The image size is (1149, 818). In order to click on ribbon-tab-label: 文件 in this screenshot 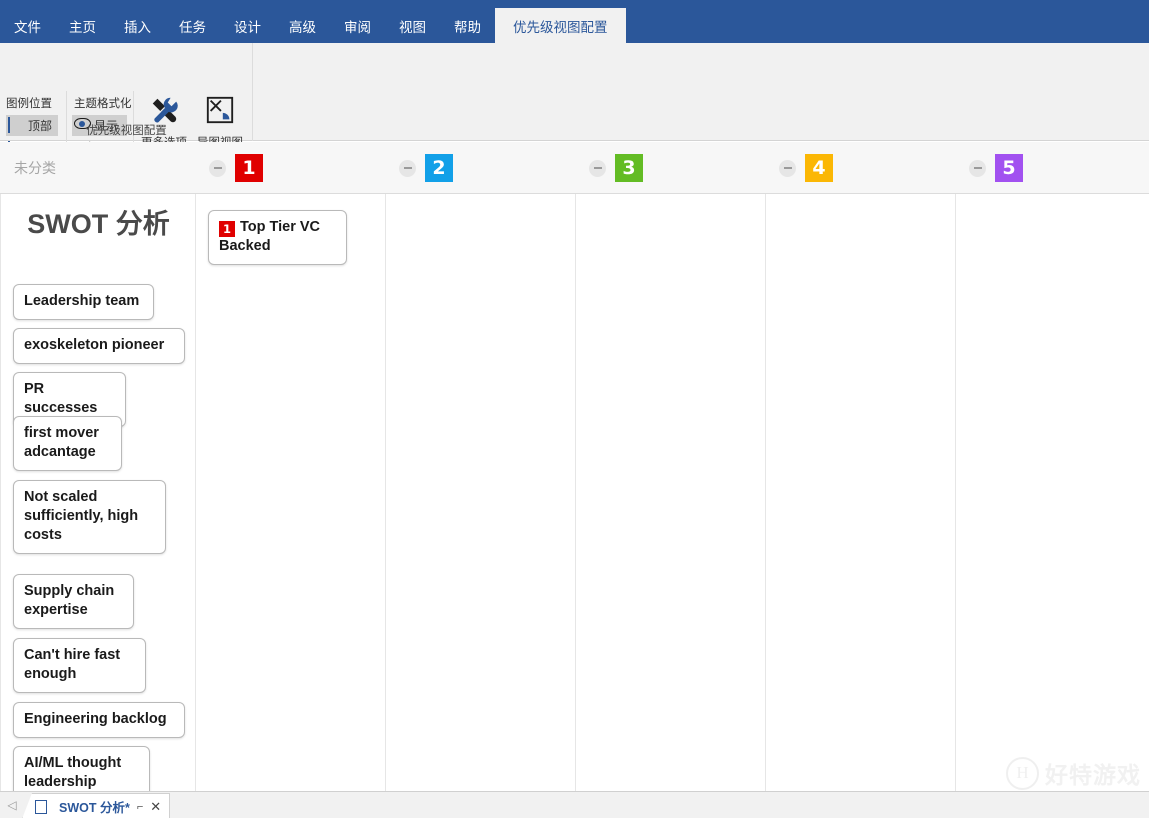, I will do `click(27, 27)`.